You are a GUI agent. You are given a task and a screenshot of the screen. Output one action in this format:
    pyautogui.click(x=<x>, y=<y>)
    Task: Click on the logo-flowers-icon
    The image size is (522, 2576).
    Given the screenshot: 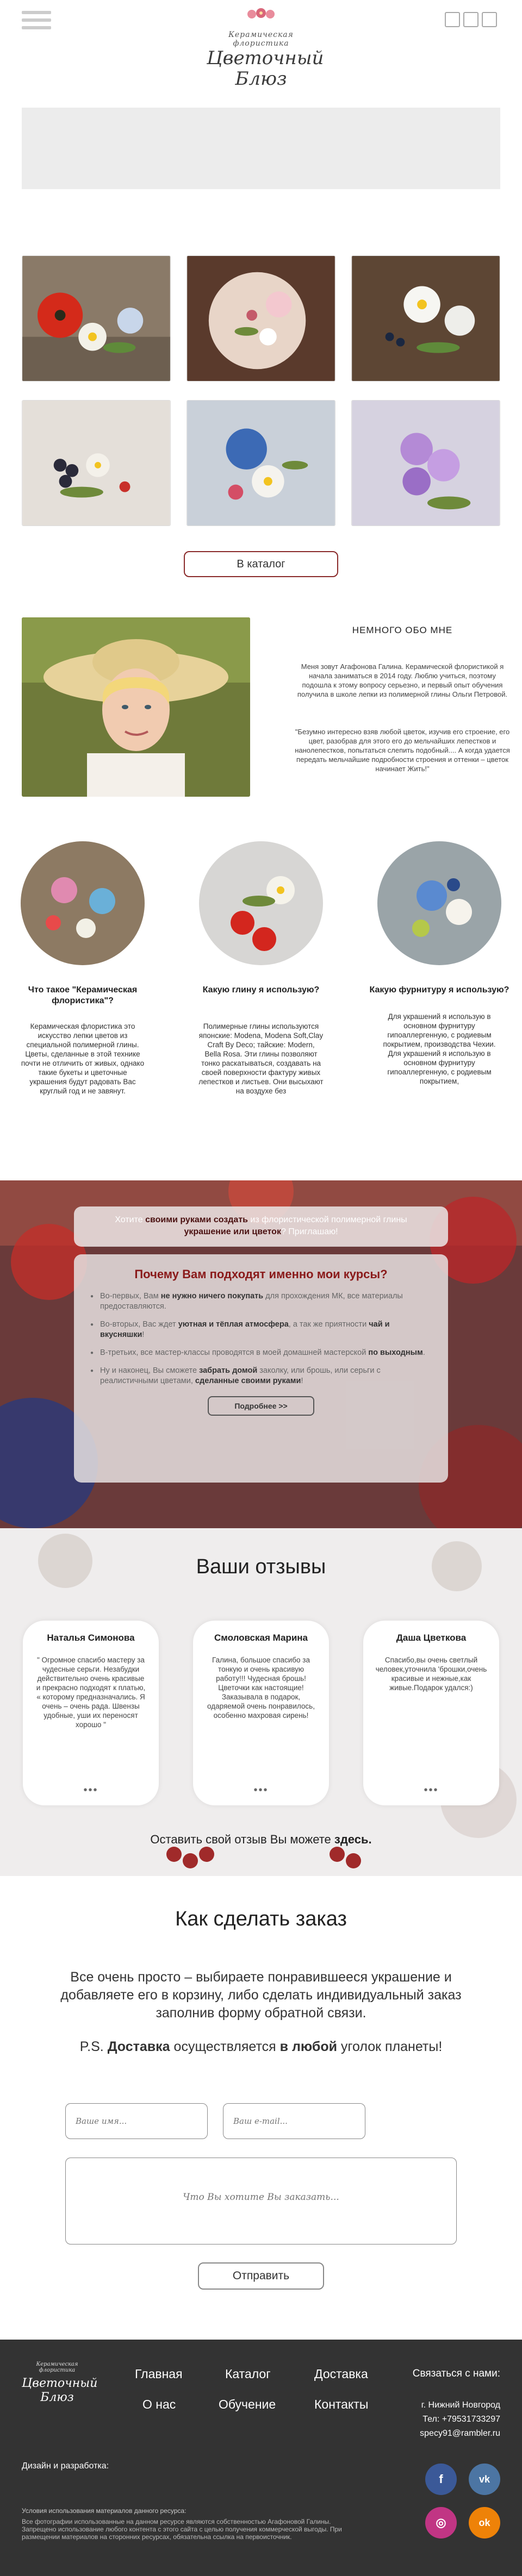 What is the action you would take?
    pyautogui.click(x=261, y=14)
    